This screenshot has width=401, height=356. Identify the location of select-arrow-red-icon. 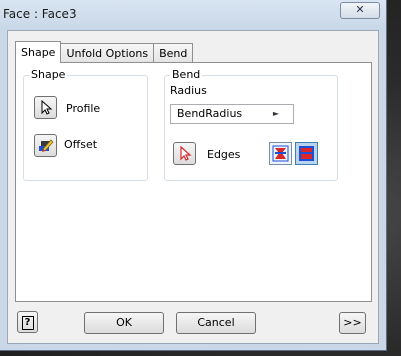
(186, 153).